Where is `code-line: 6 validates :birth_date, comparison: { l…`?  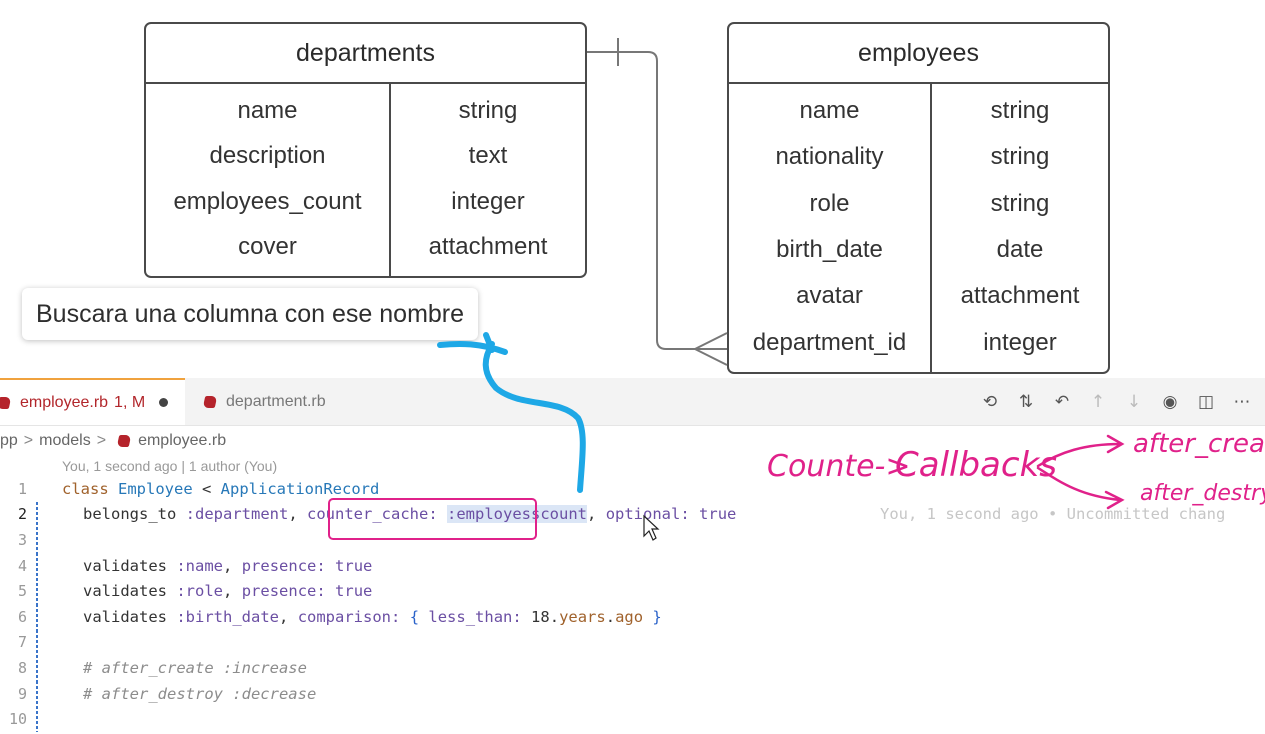
code-line: 6 validates :birth_date, comparison: { l… is located at coordinates (632, 617).